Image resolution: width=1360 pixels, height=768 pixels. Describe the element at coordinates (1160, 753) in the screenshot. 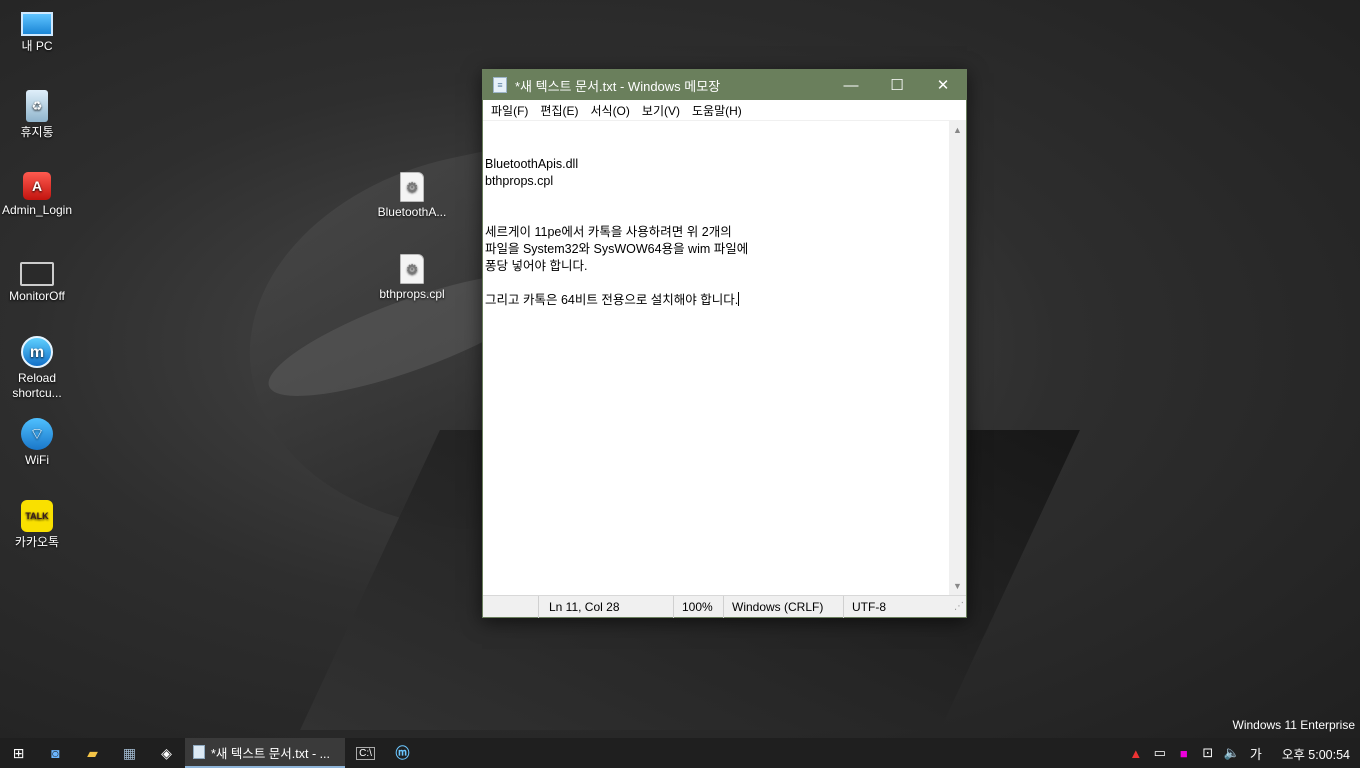

I see `display-icon: ▭` at that location.